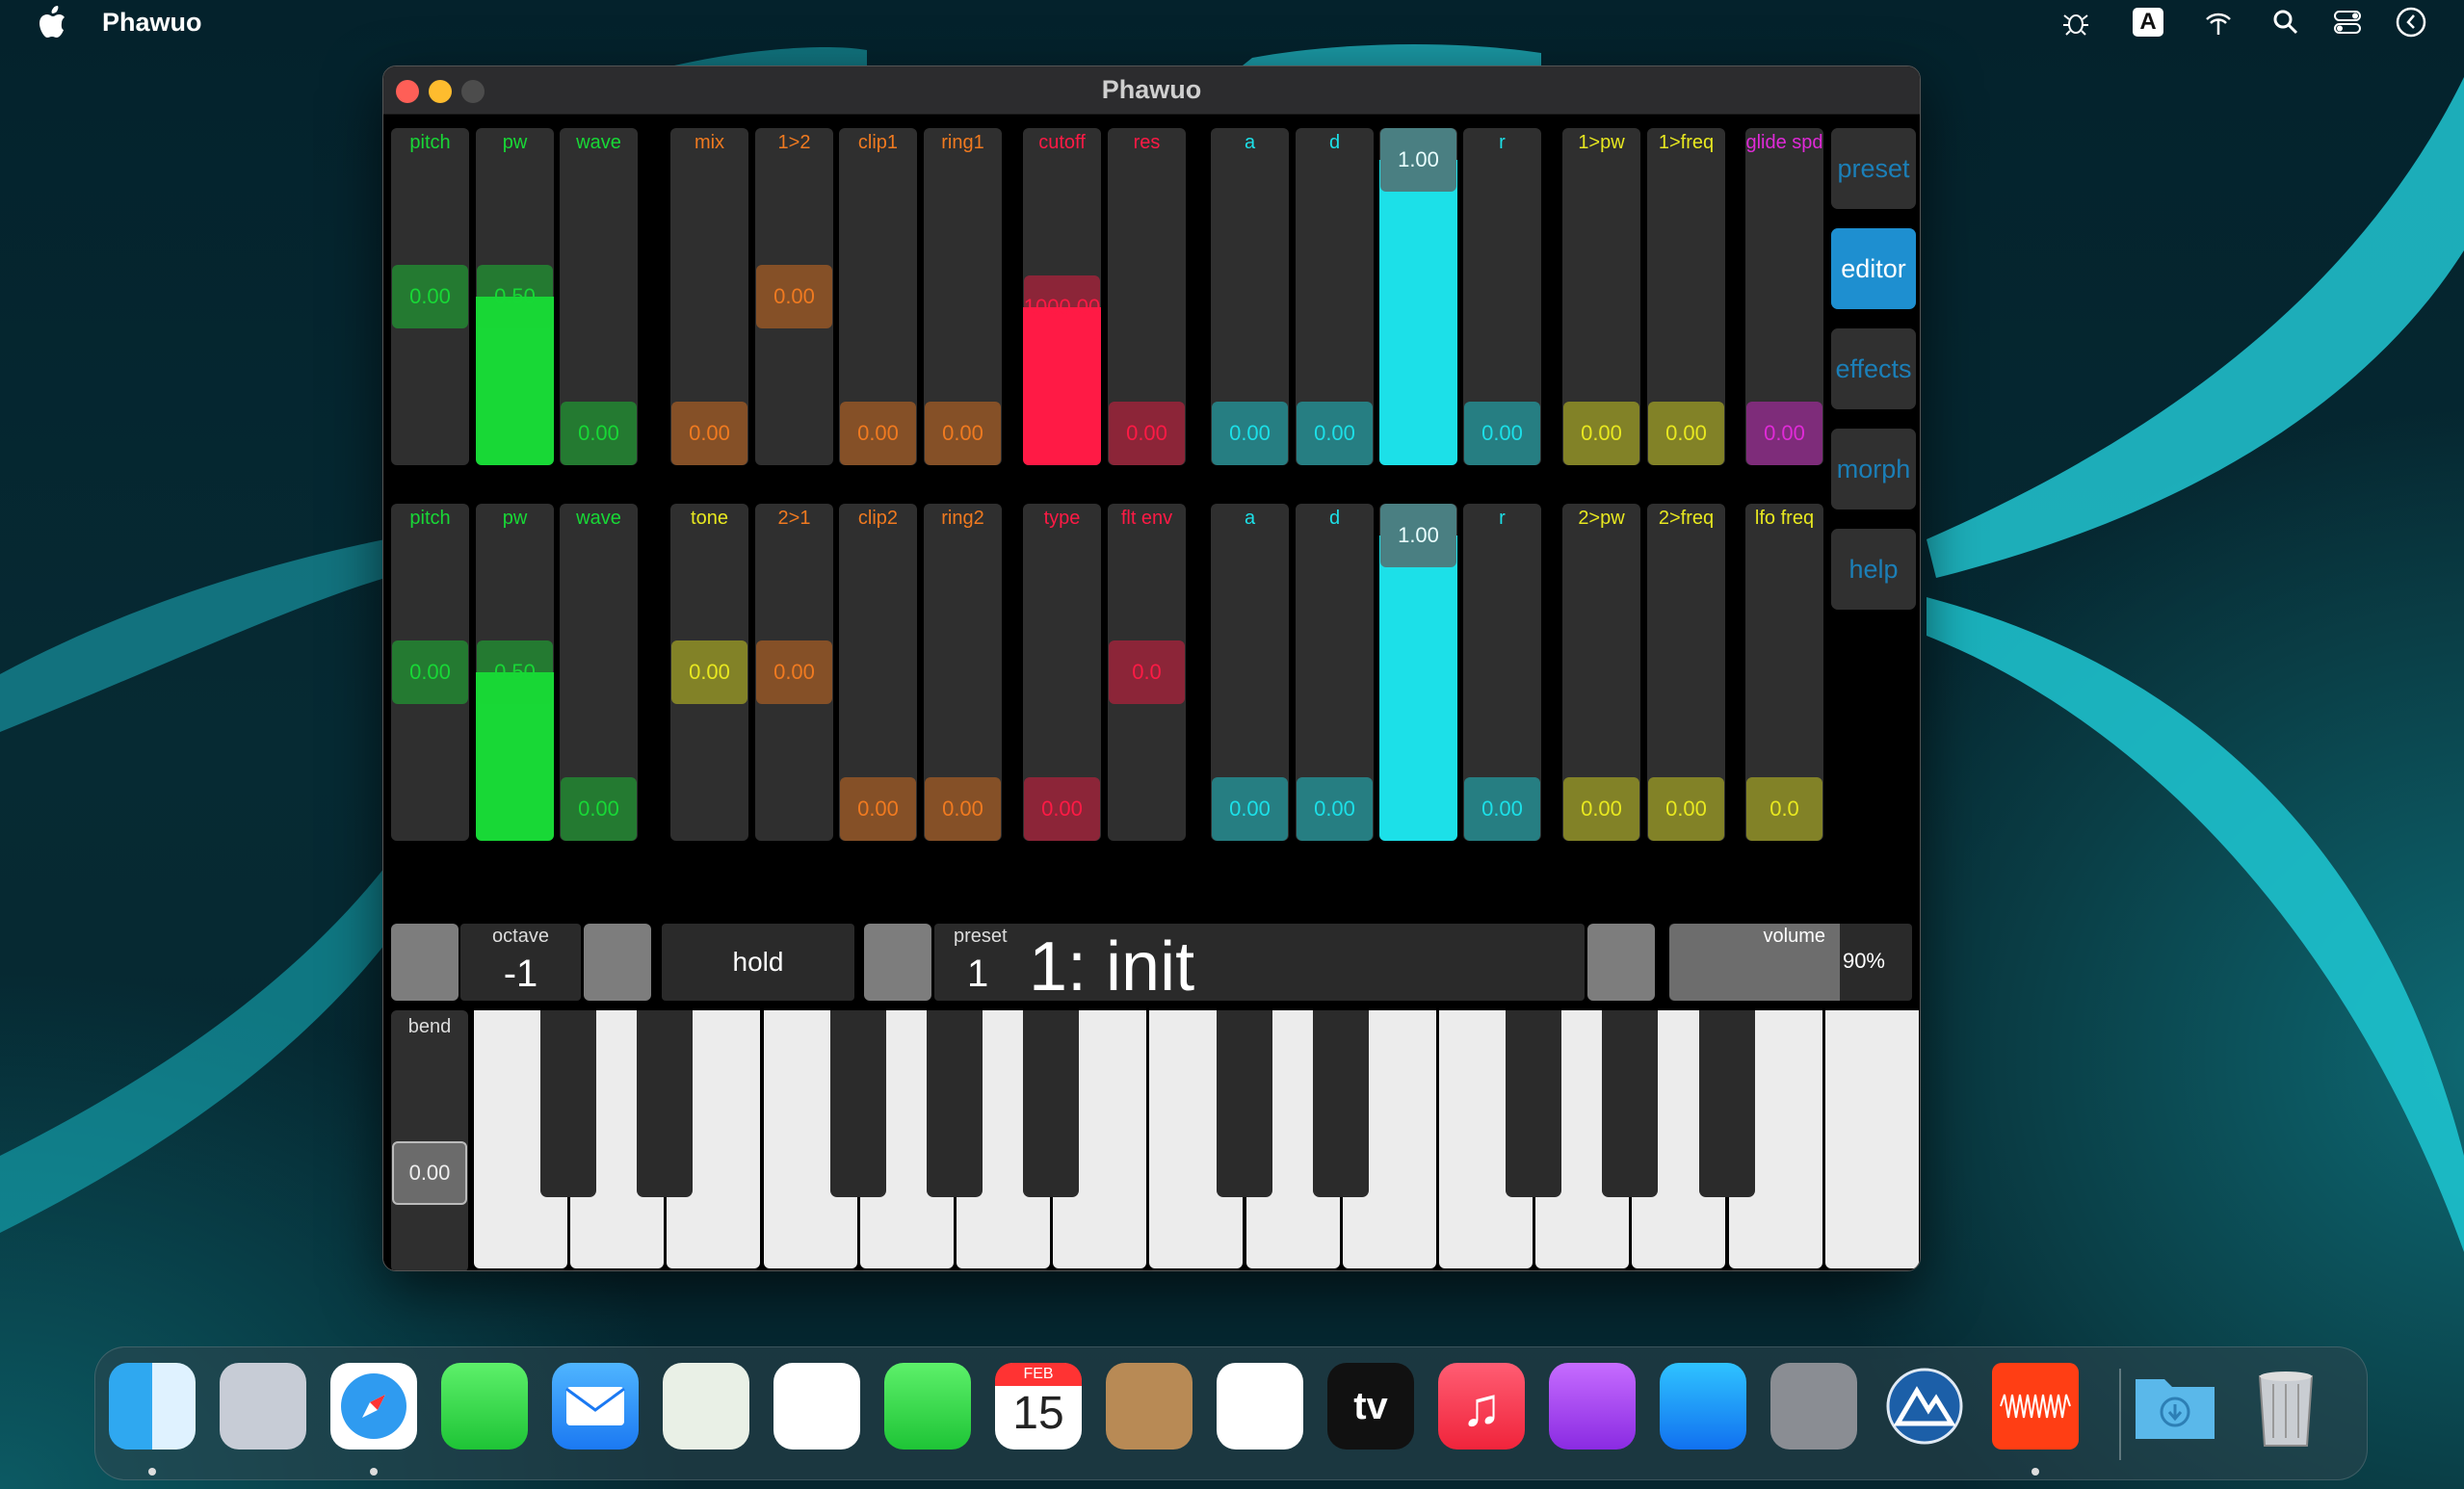 The width and height of the screenshot is (2464, 1489). Describe the element at coordinates (2411, 22) in the screenshot. I see `clock-icon` at that location.